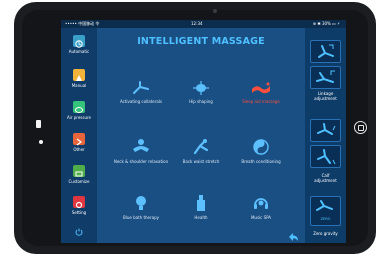 Image resolution: width=389 pixels, height=256 pixels. I want to click on program-label: Hip shaping, so click(201, 101).